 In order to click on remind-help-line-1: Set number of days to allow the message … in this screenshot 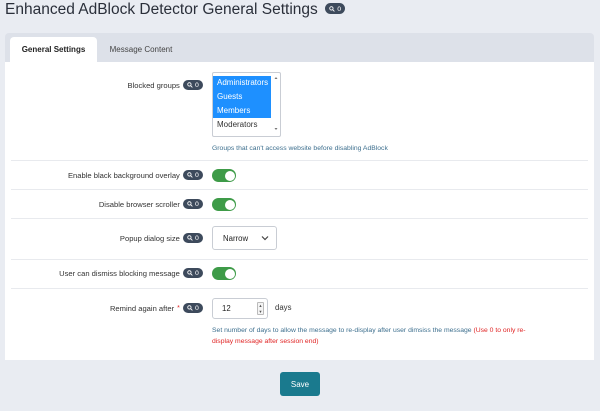, I will do `click(369, 330)`.